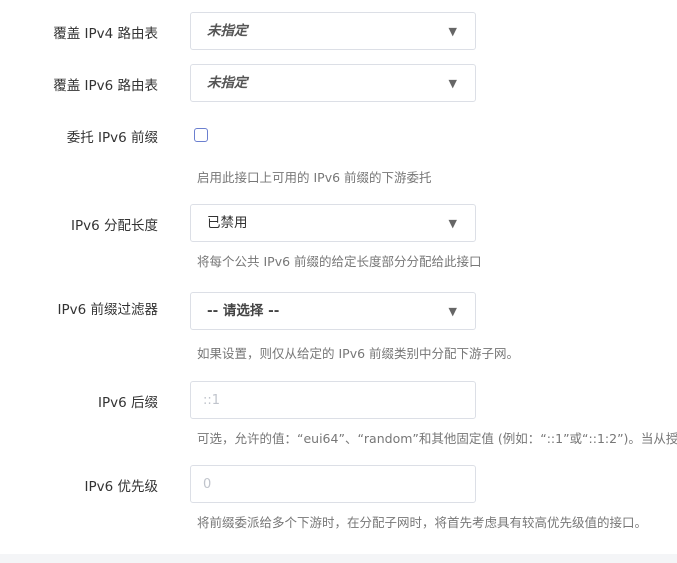 Image resolution: width=677 pixels, height=563 pixels. I want to click on assign-length-value: 已禁用, so click(227, 223).